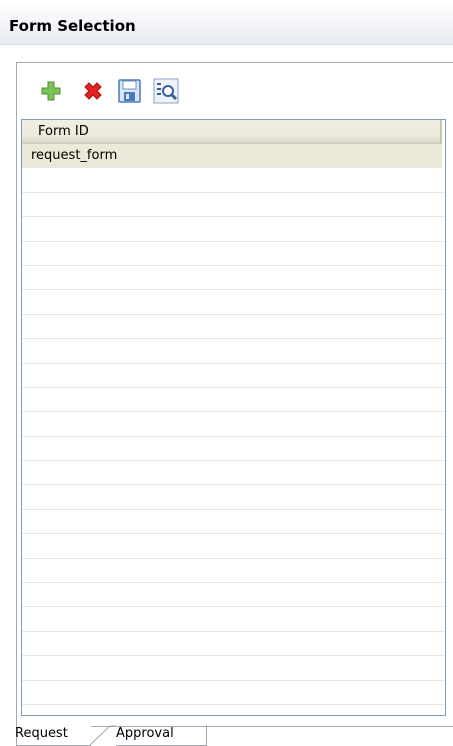 The width and height of the screenshot is (453, 746). I want to click on table-row: request_form, so click(232, 156).